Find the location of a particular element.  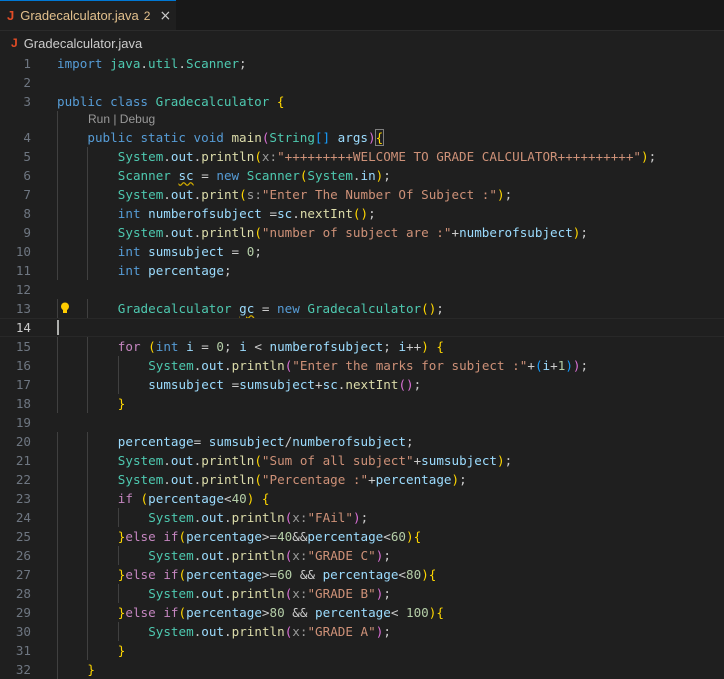

code-line: 4 public static void main(String[] args){ is located at coordinates (362, 137).